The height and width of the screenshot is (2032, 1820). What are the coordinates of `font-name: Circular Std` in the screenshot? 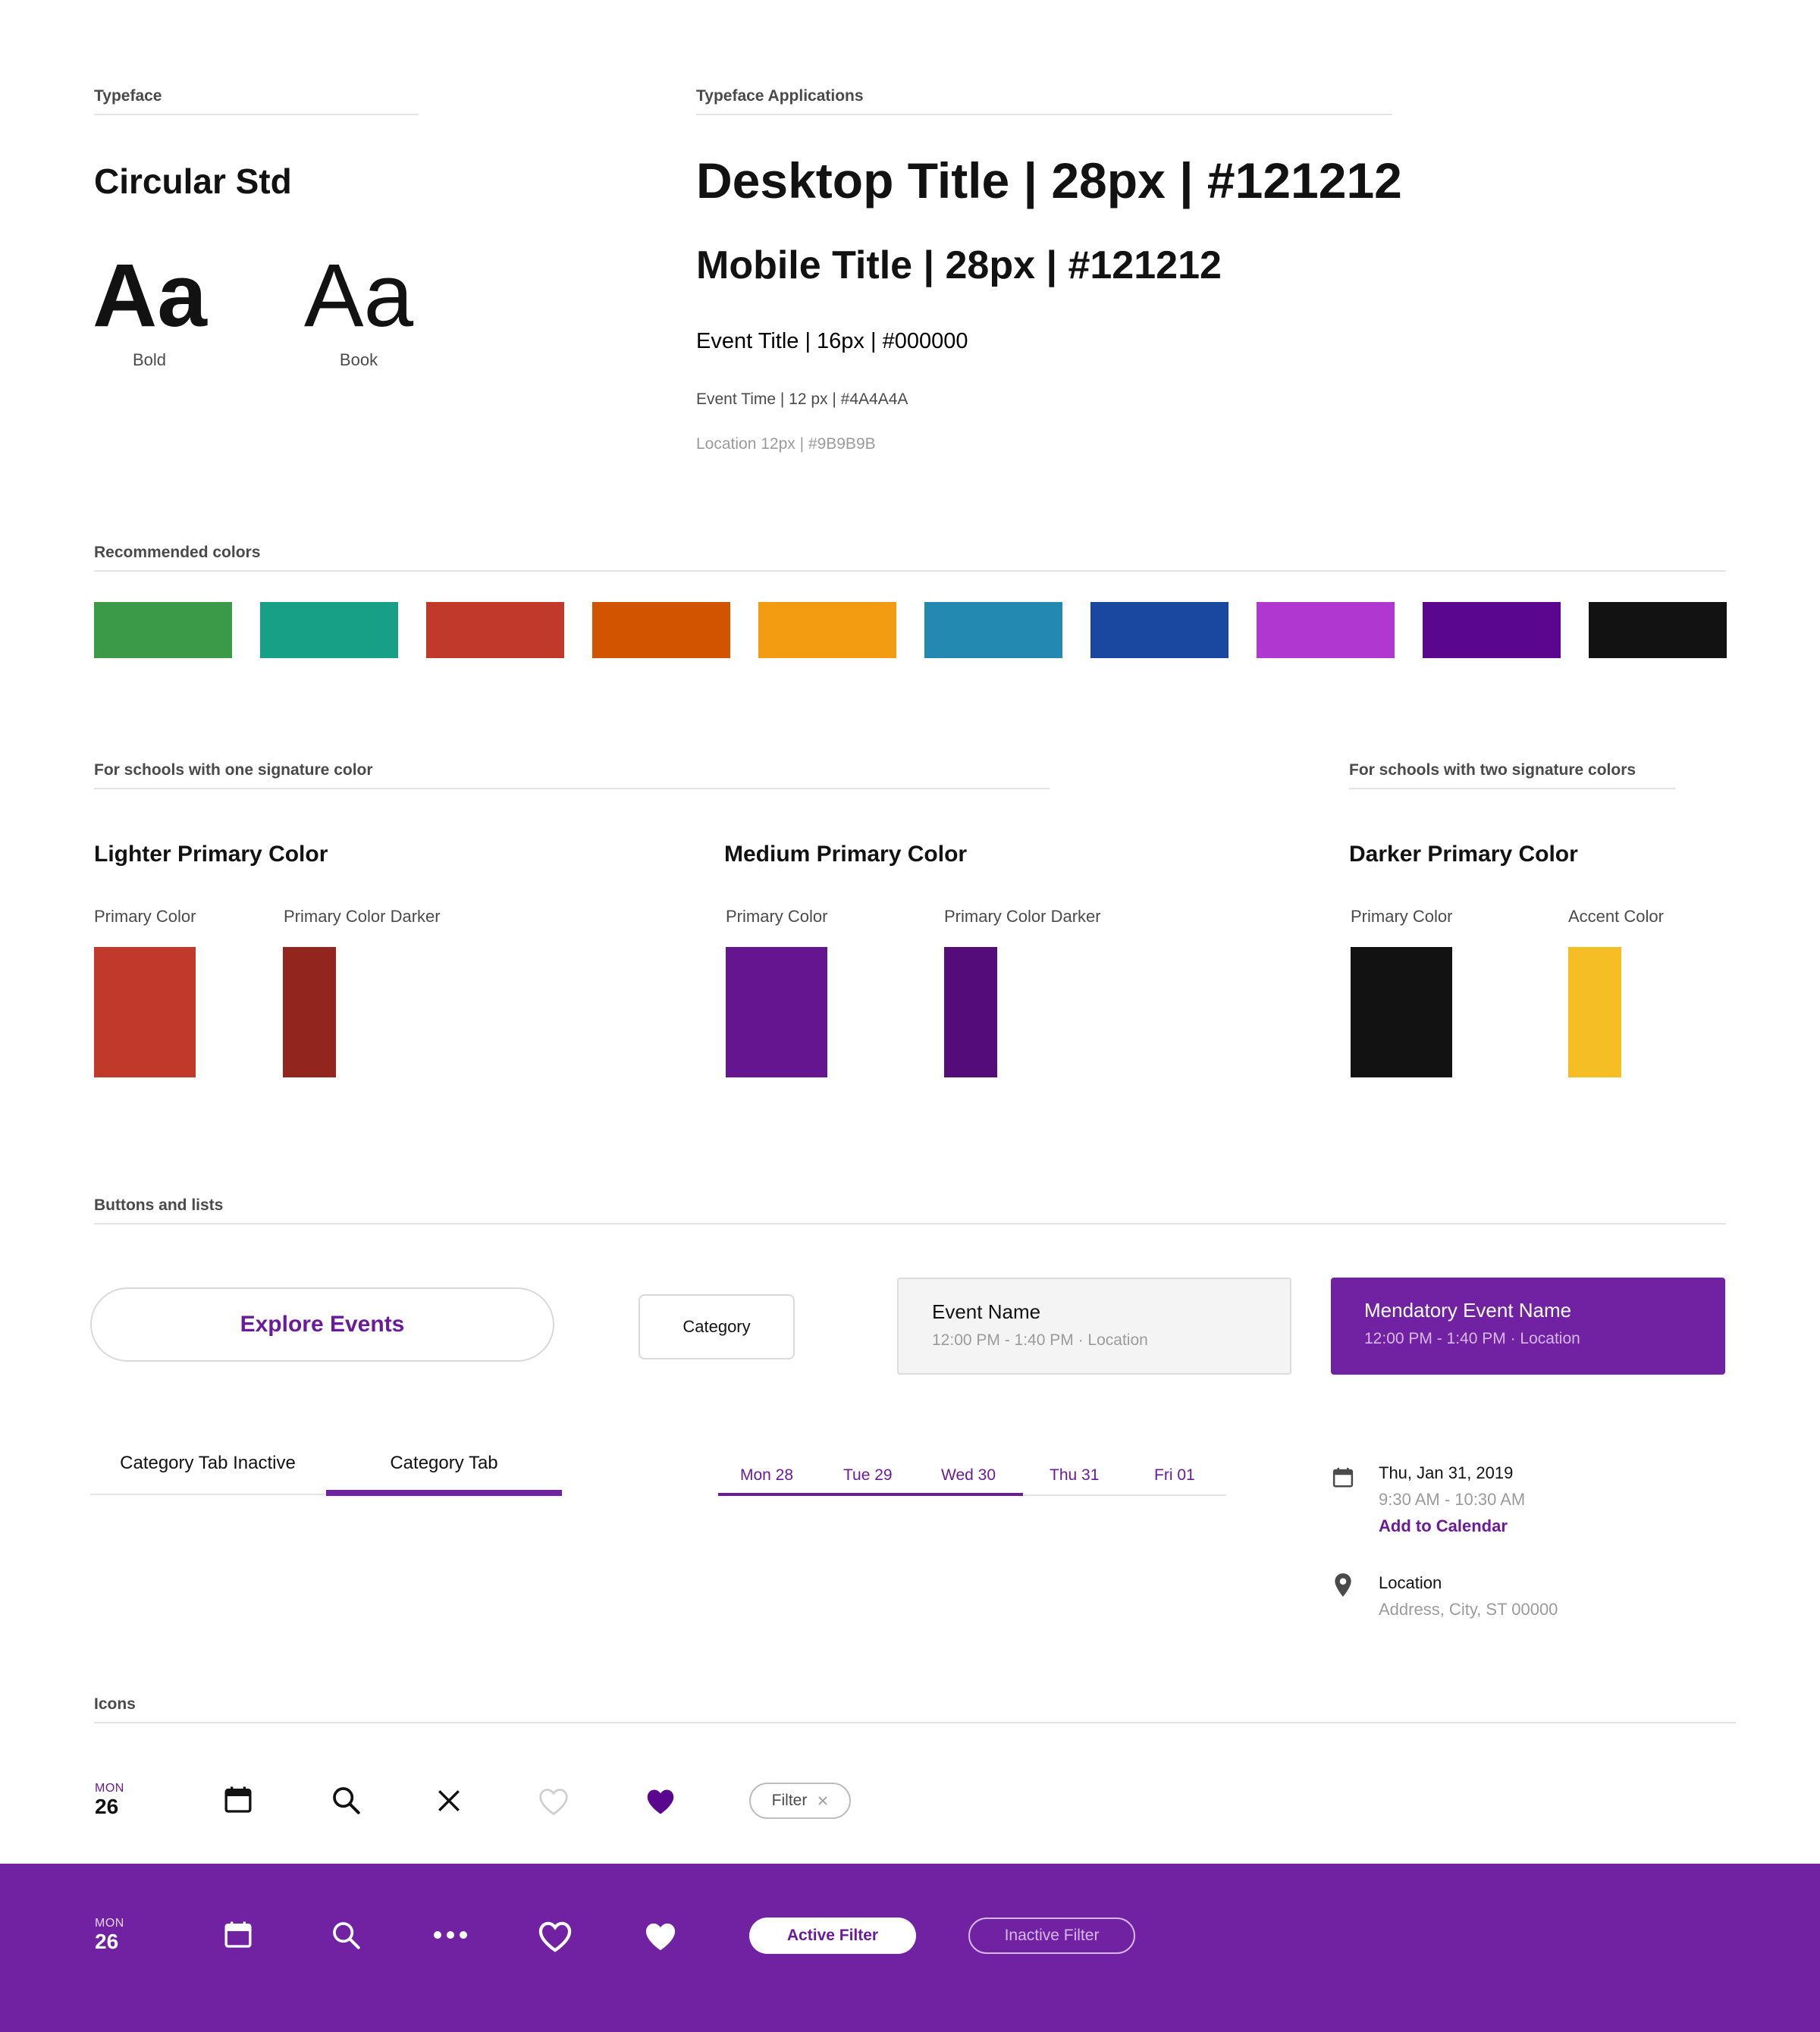 It's located at (193, 181).